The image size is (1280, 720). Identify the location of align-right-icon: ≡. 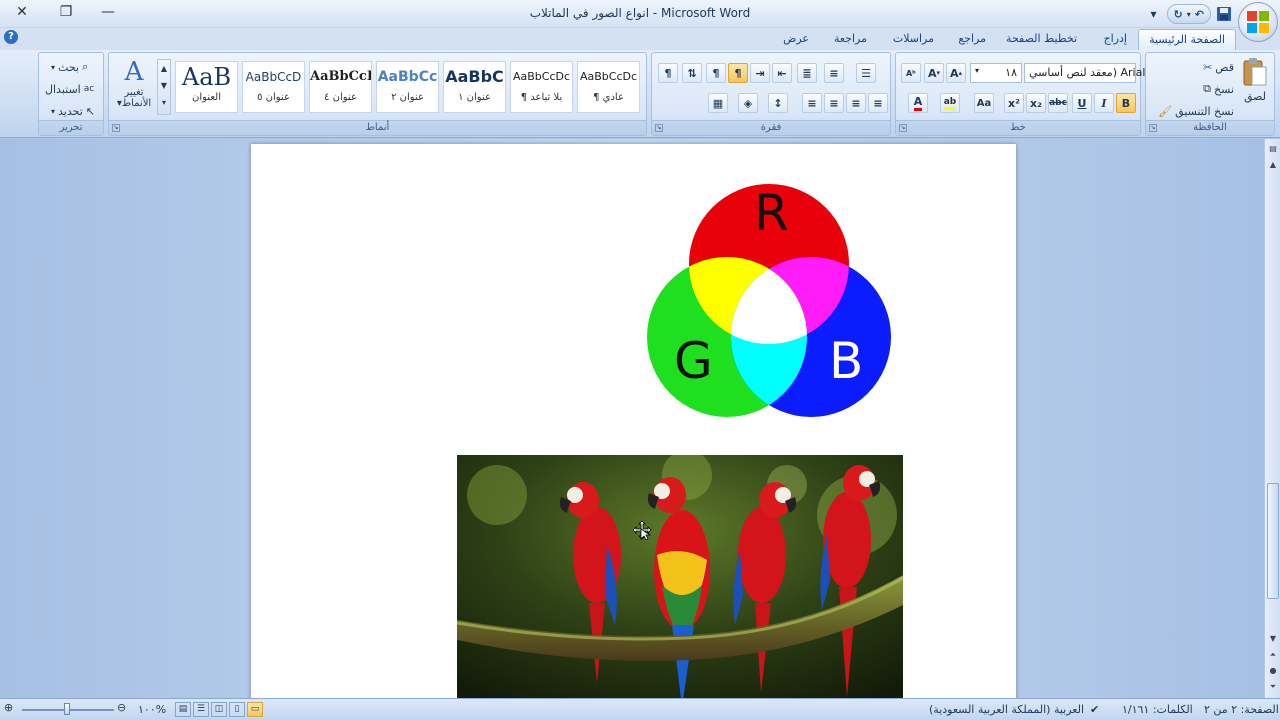
(878, 103).